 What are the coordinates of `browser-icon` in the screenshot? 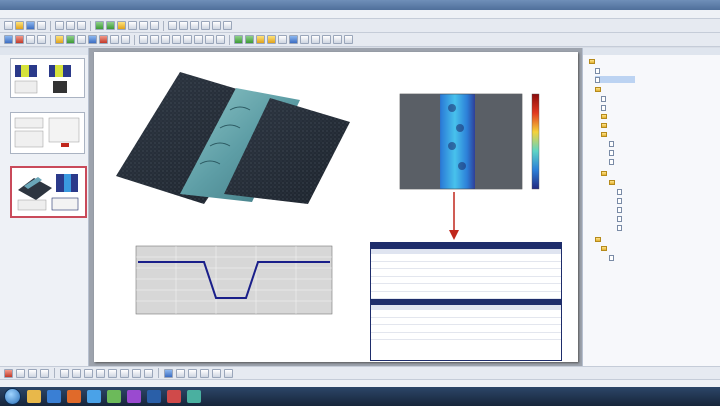 It's located at (54, 396).